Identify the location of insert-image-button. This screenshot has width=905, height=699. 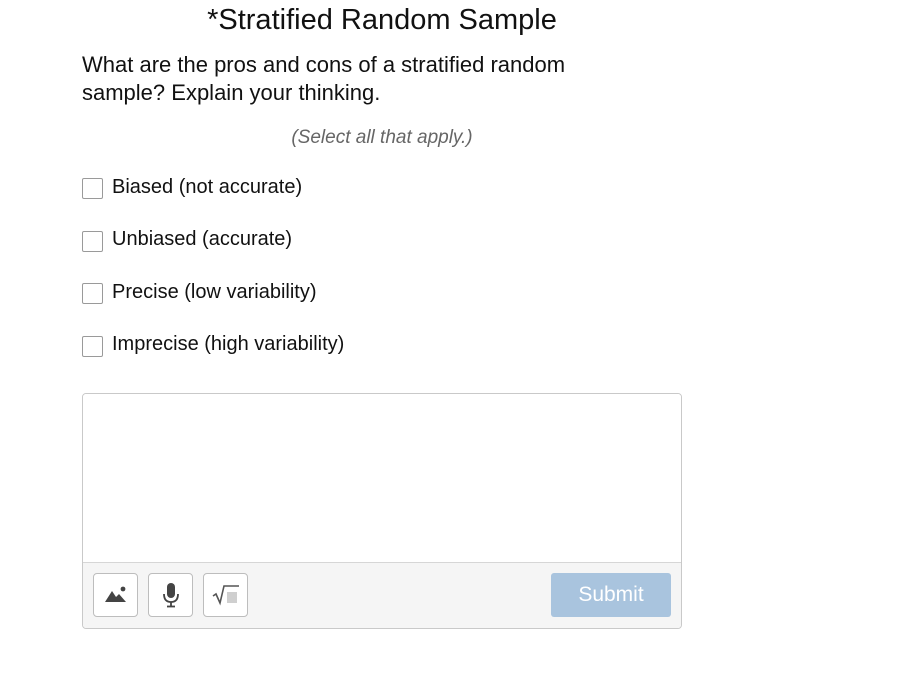
(115, 595).